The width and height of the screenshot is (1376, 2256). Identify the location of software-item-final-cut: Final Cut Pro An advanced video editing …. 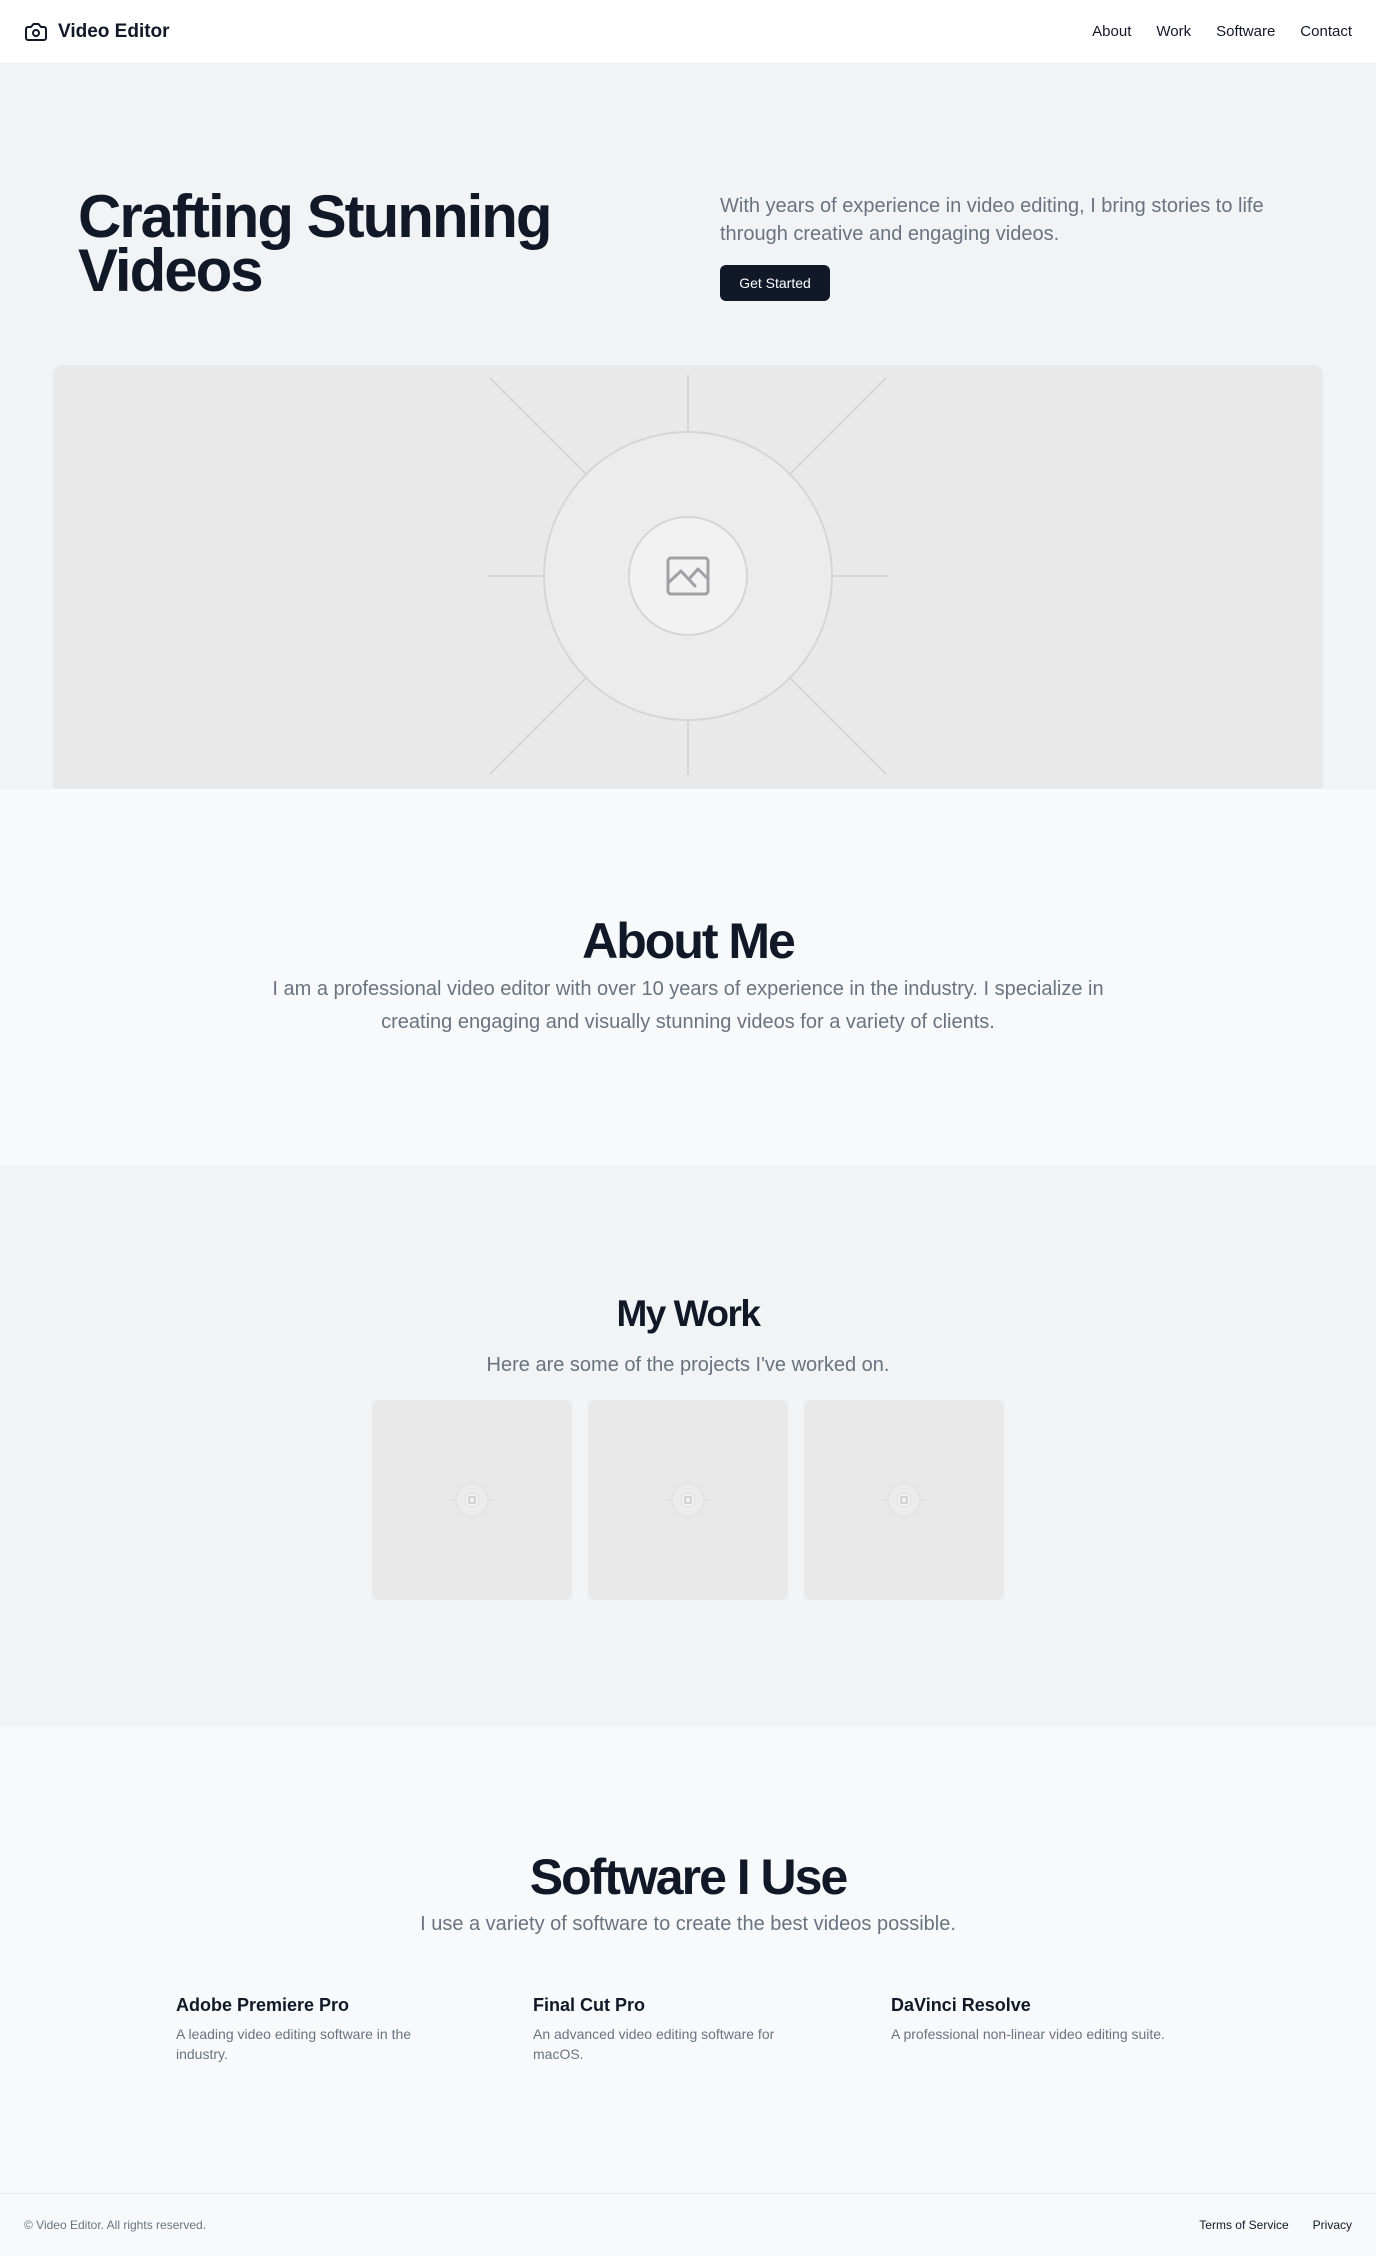
(668, 2029).